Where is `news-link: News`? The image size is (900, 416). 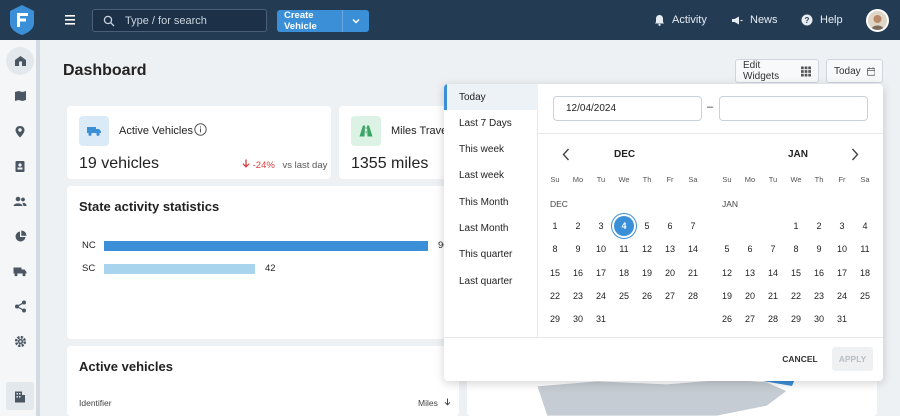
news-link: News is located at coordinates (754, 20).